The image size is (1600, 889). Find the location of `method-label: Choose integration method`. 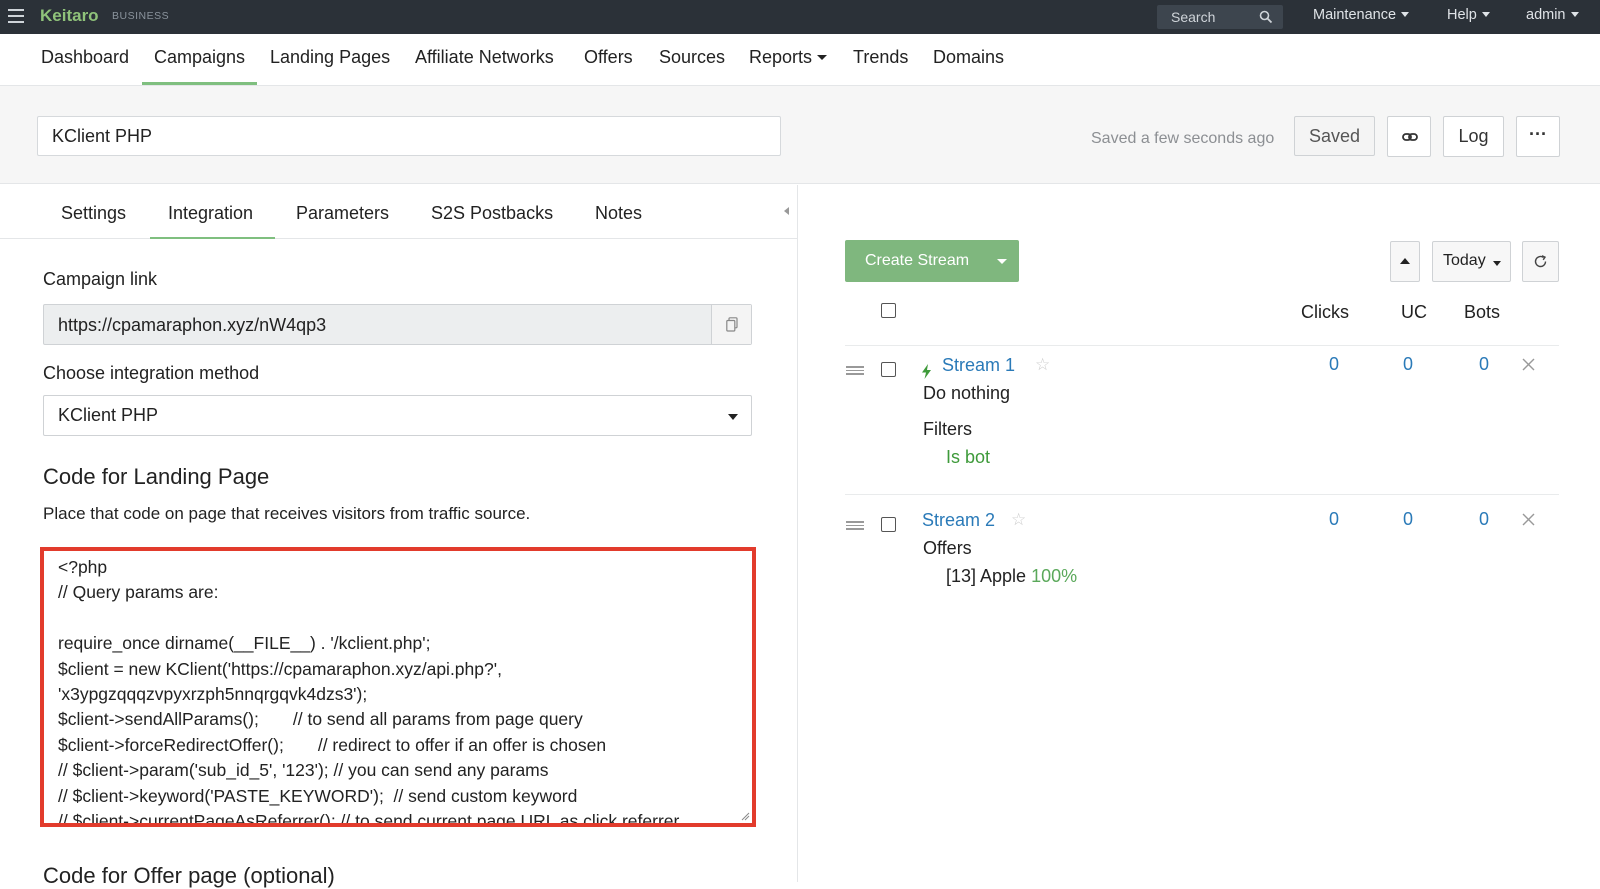

method-label: Choose integration method is located at coordinates (151, 373).